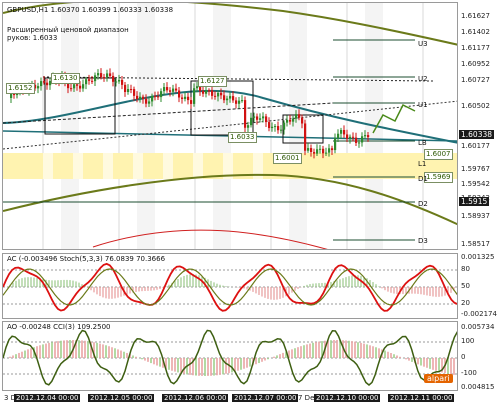 This screenshot has width=500, height=408. Describe the element at coordinates (423, 241) in the screenshot. I see `level-d3: D3` at that location.